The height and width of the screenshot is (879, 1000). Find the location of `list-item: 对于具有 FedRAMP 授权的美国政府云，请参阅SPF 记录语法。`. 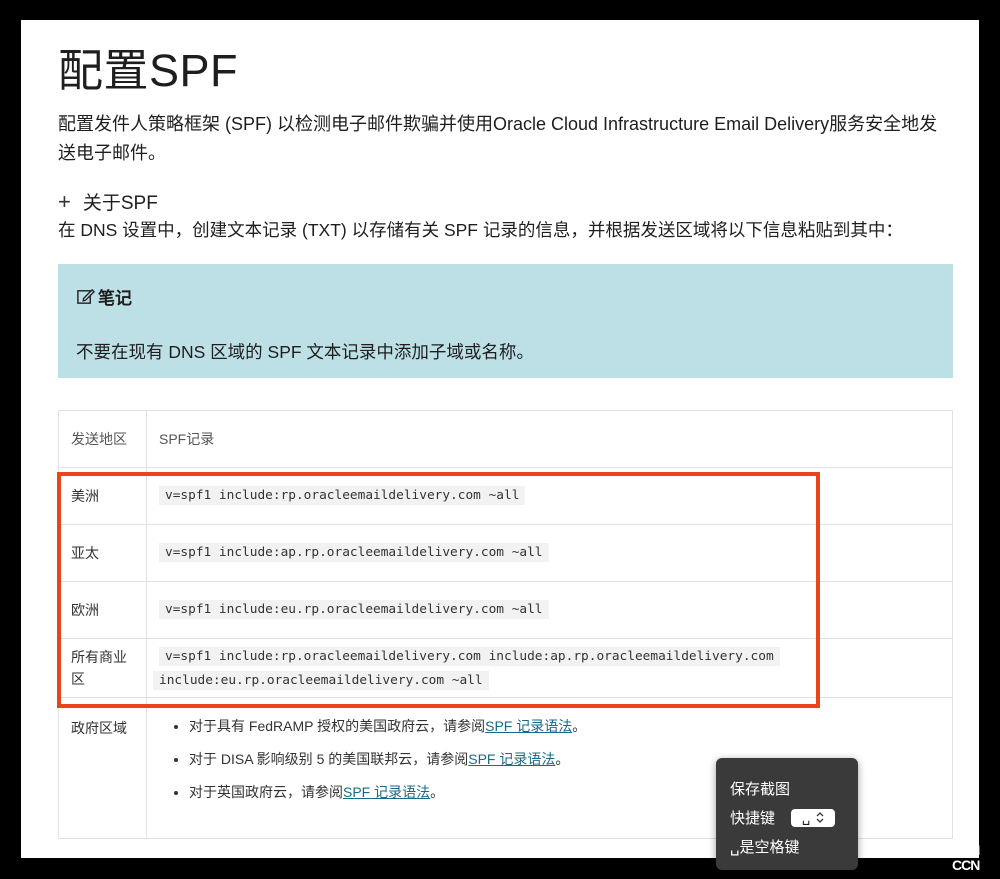

list-item: 对于具有 FedRAMP 授权的美国政府云，请参阅SPF 记录语法。 is located at coordinates (564, 726).